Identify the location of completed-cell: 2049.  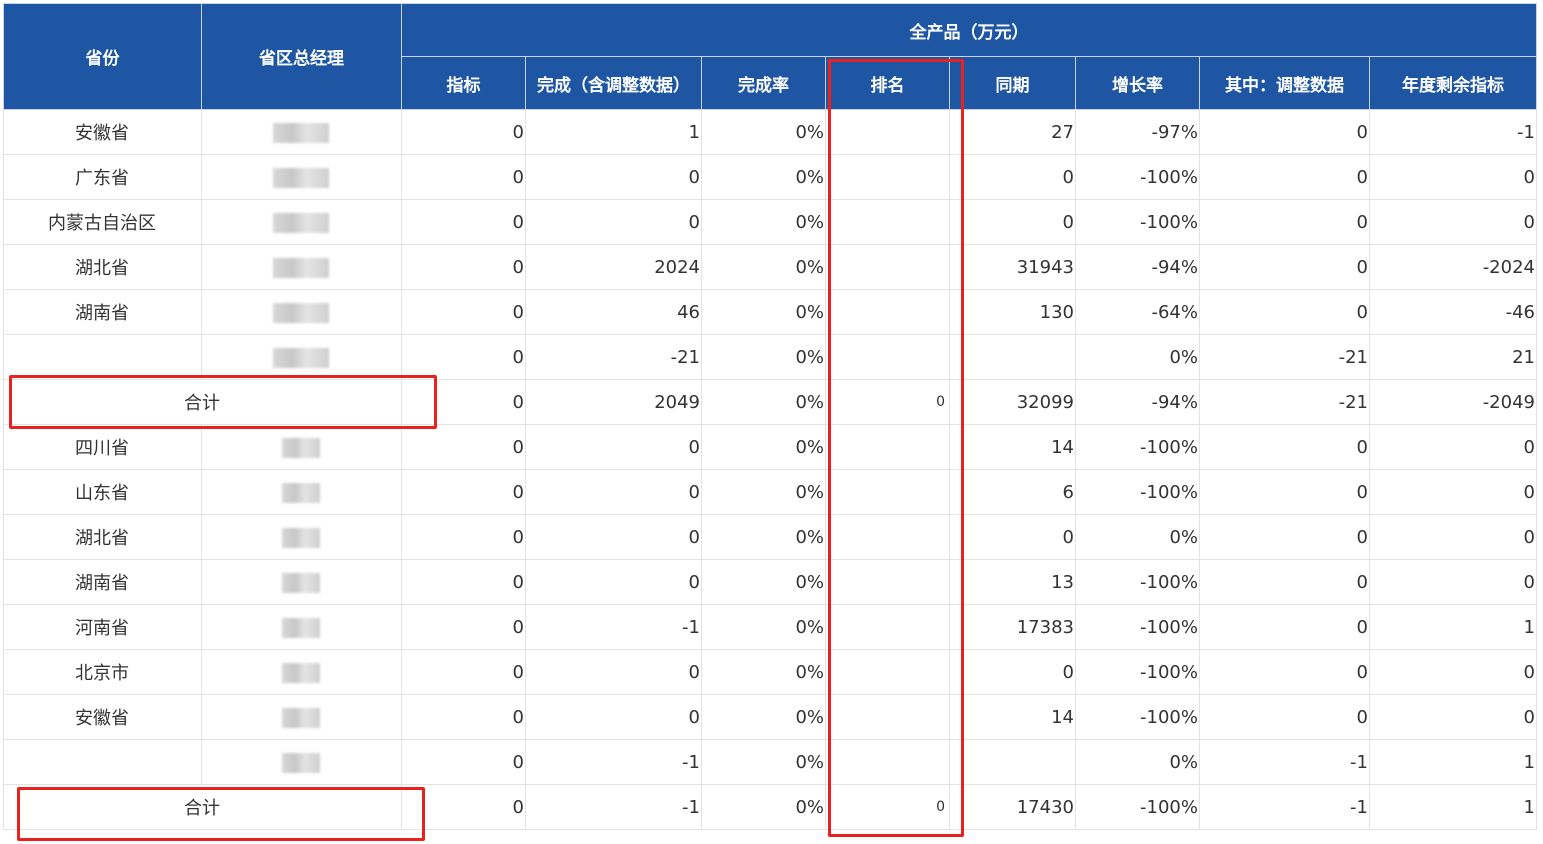
(613, 402).